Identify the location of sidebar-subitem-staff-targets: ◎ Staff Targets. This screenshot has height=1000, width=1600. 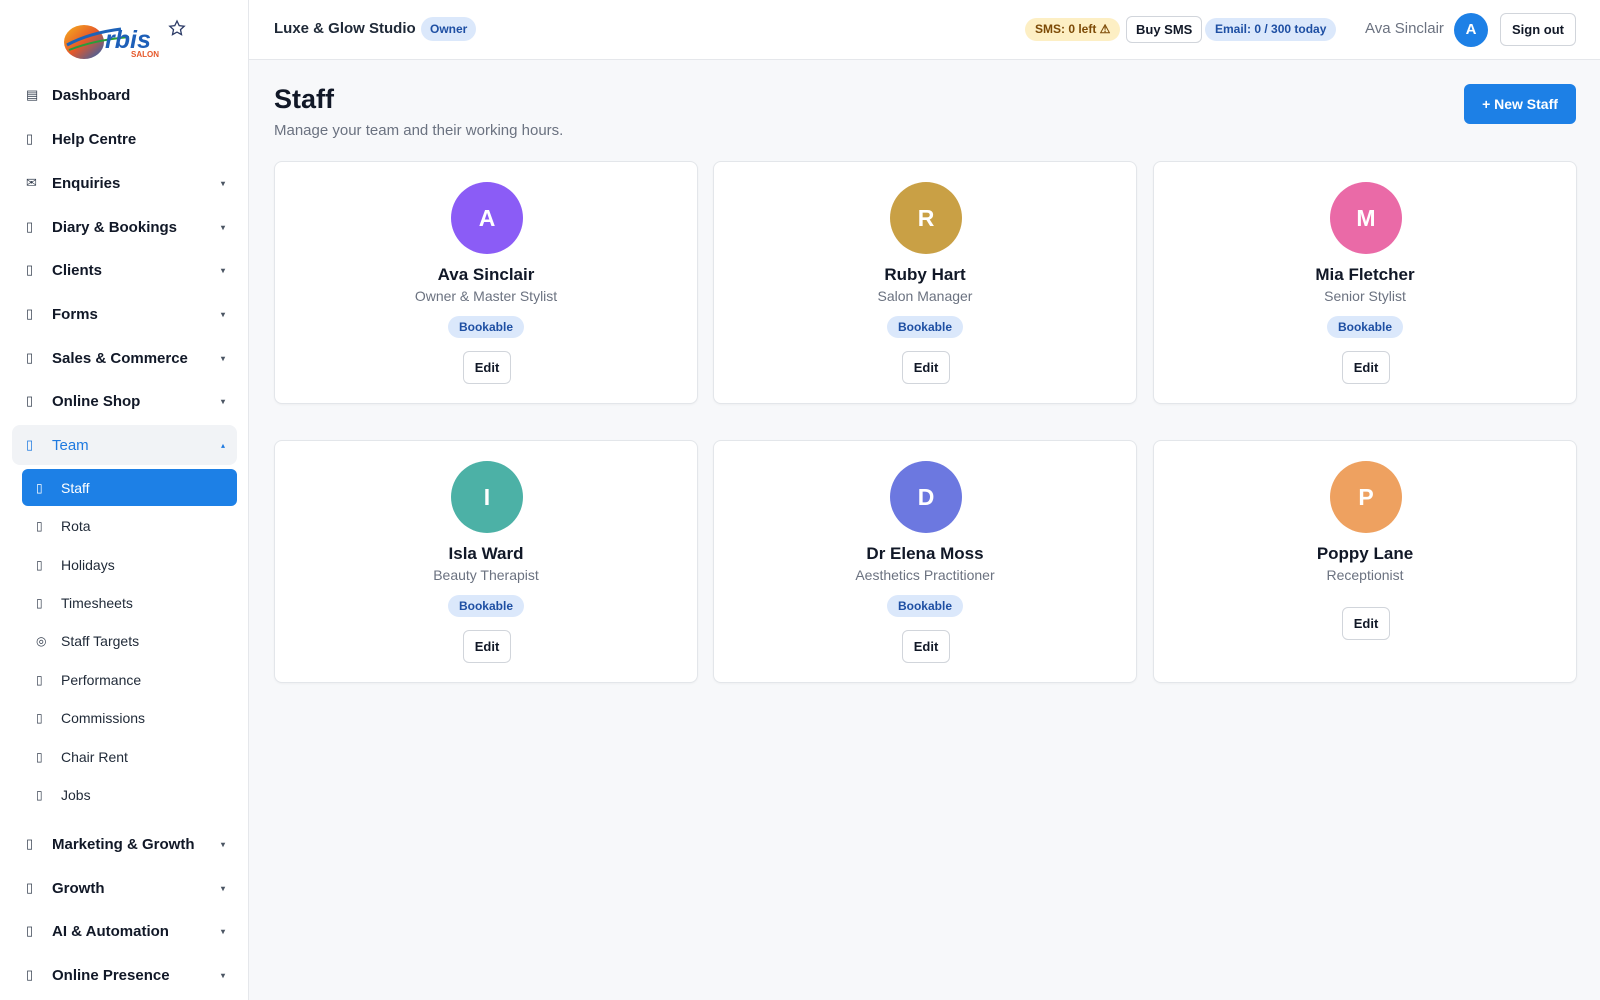
(129, 640).